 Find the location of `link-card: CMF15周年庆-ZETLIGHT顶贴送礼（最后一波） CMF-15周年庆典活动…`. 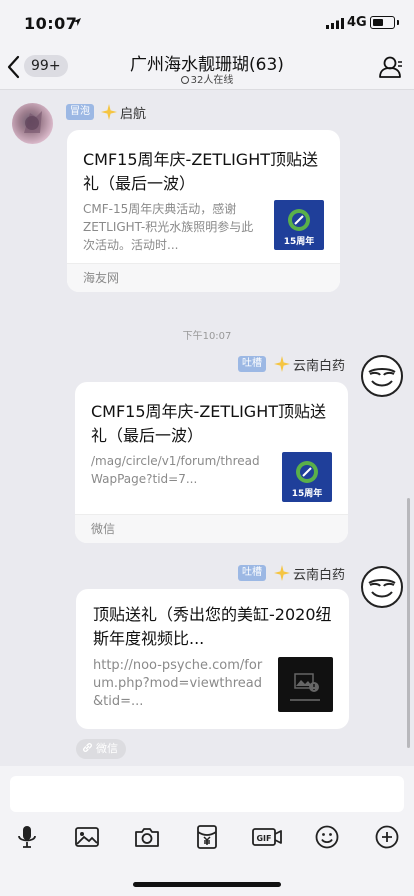

link-card: CMF15周年庆-ZETLIGHT顶贴送礼（最后一波） CMF-15周年庆典活动… is located at coordinates (203, 211).